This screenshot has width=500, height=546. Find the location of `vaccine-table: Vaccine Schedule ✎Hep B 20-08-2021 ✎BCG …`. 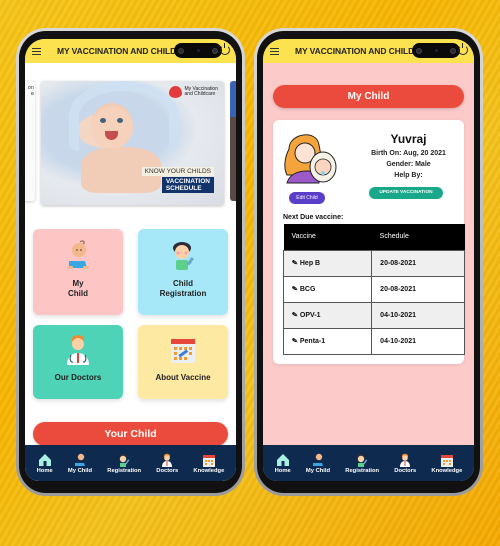

vaccine-table: Vaccine Schedule ✎Hep B 20-08-2021 ✎BCG … is located at coordinates (373, 289).